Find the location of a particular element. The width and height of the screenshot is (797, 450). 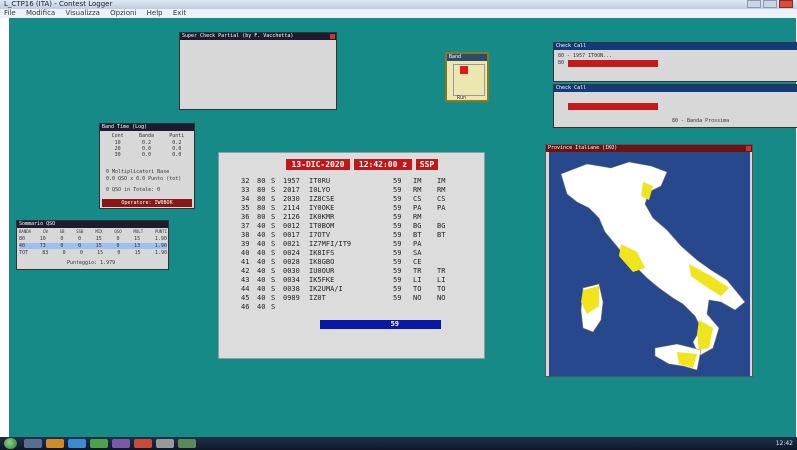

log-cell: IT0BOM is located at coordinates (322, 226).